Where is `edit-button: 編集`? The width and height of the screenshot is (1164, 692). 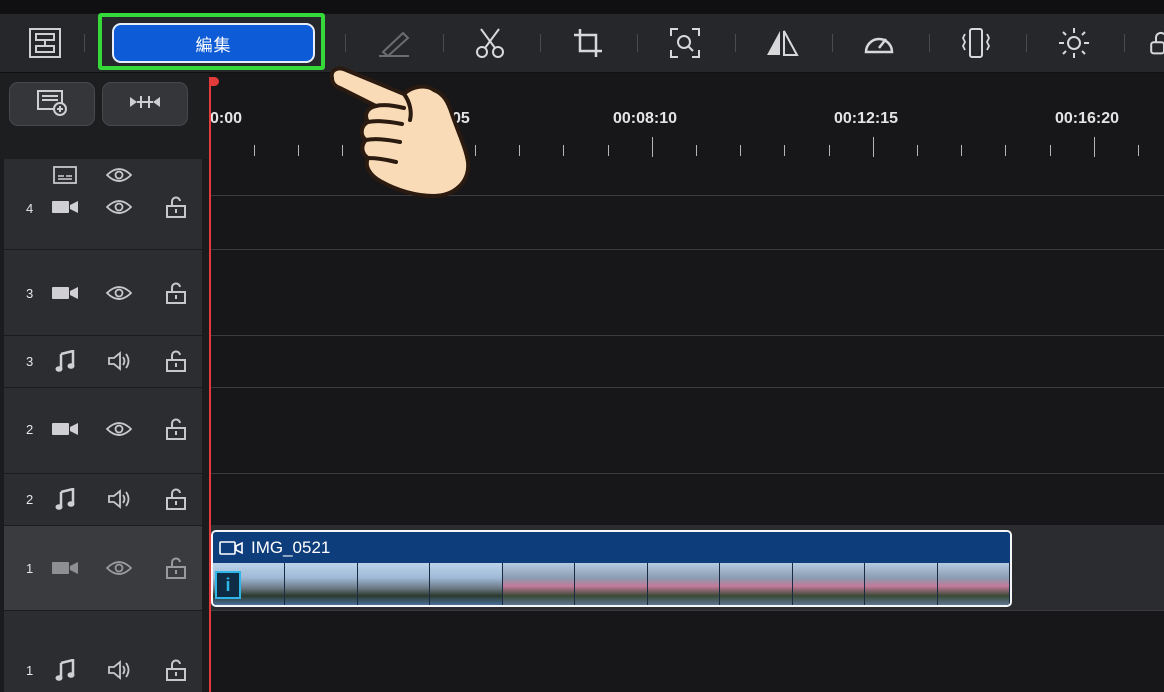
edit-button: 編集 is located at coordinates (213, 43).